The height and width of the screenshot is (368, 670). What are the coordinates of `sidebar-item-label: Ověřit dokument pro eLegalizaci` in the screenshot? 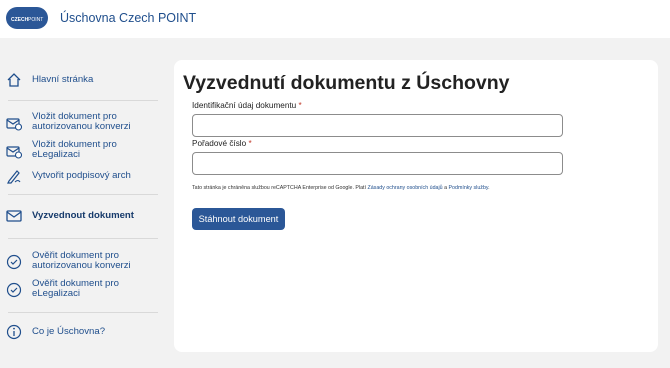 It's located at (75, 288).